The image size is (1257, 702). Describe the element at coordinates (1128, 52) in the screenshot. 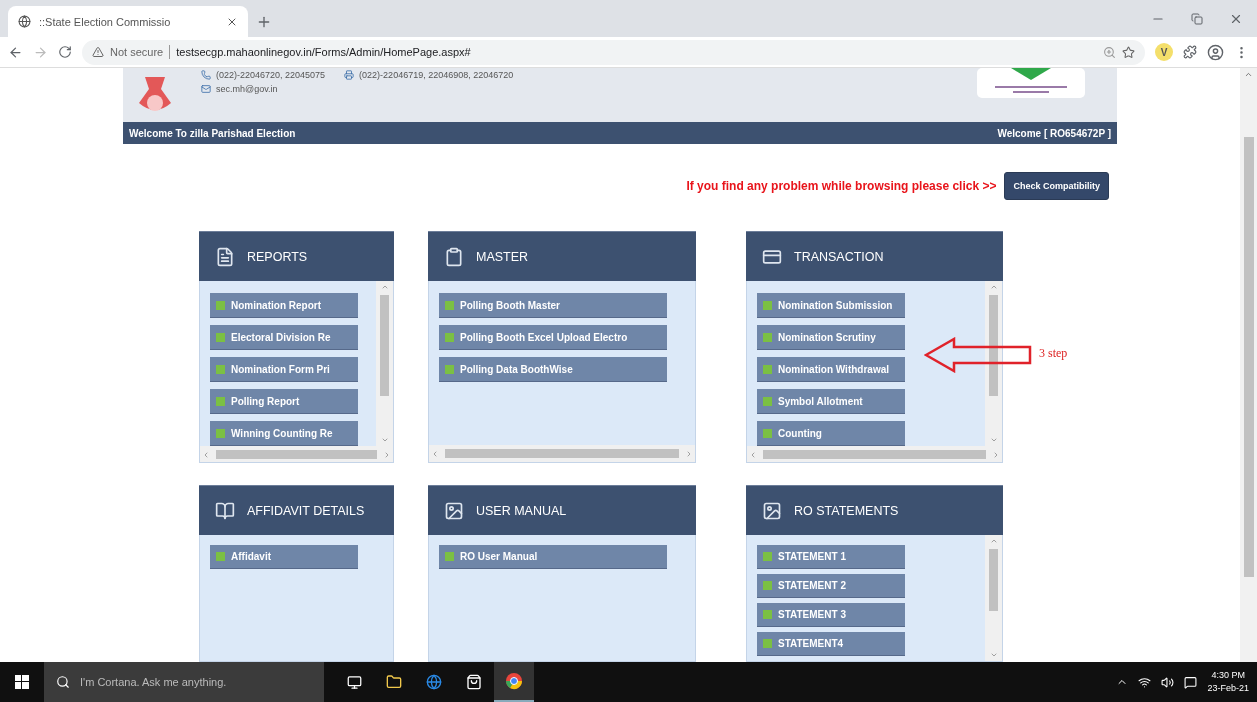

I see `bookmark-star-icon` at that location.